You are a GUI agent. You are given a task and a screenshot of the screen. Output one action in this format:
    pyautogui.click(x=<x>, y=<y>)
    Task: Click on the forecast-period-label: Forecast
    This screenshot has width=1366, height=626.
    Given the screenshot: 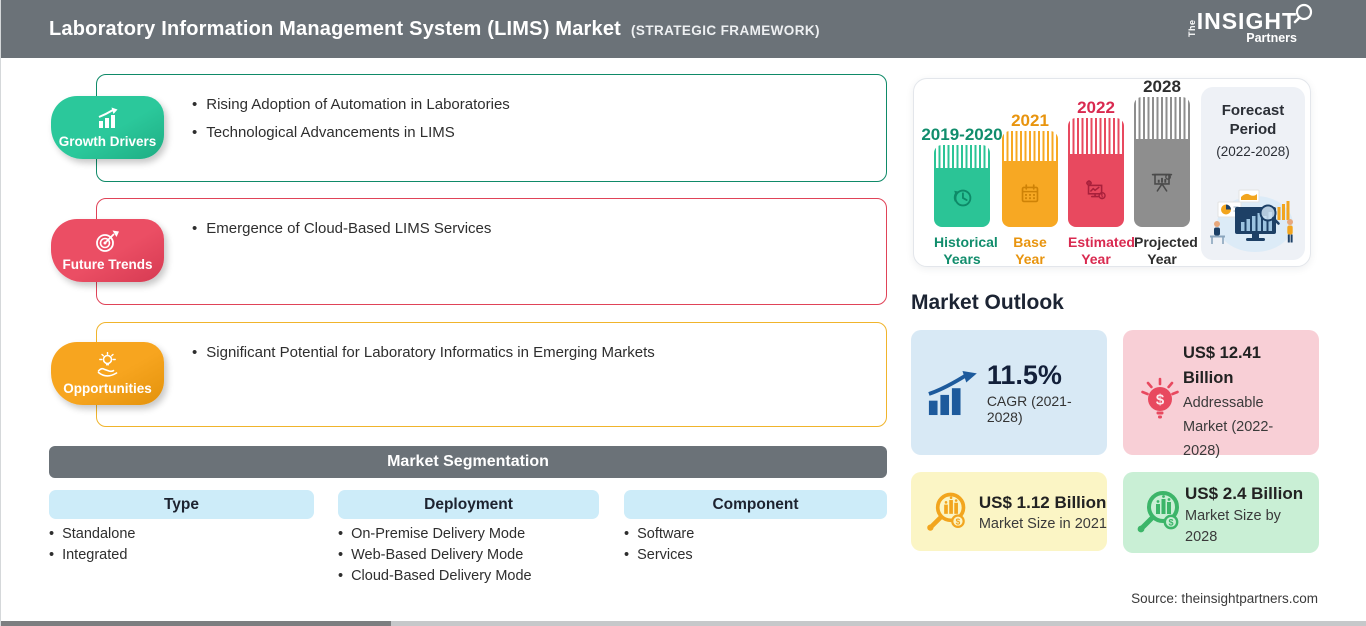 What is the action you would take?
    pyautogui.click(x=1253, y=110)
    